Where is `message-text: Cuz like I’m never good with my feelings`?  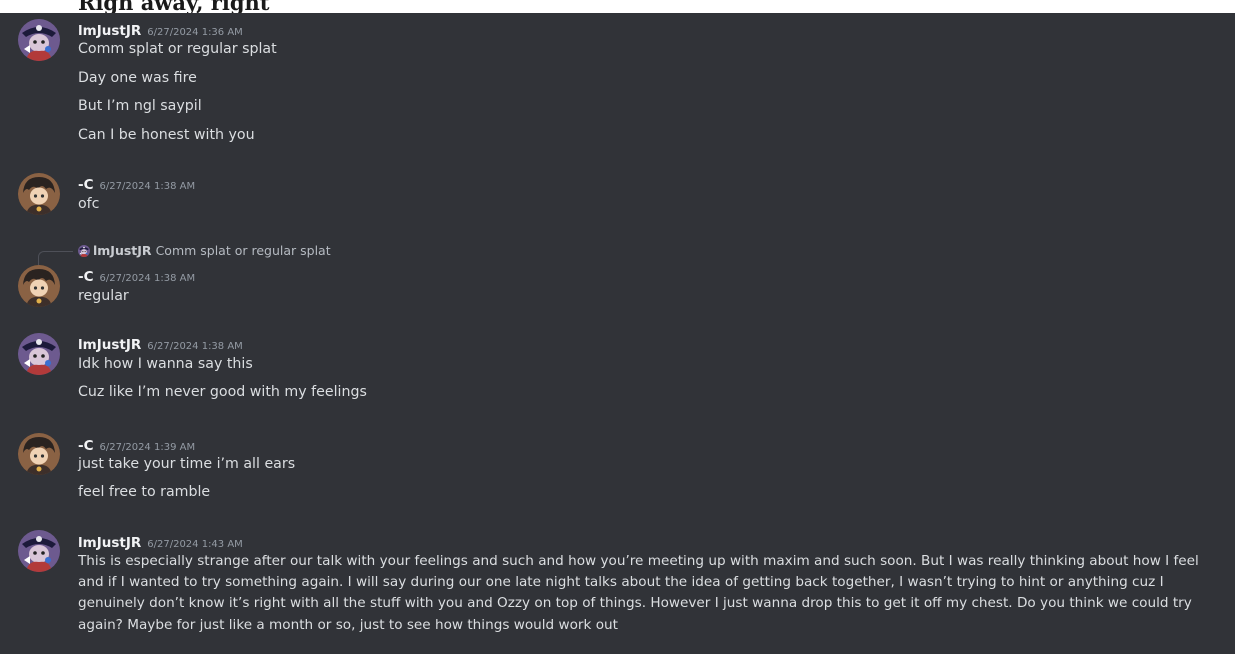
message-text: Cuz like I’m never good with my feelings is located at coordinates (222, 392).